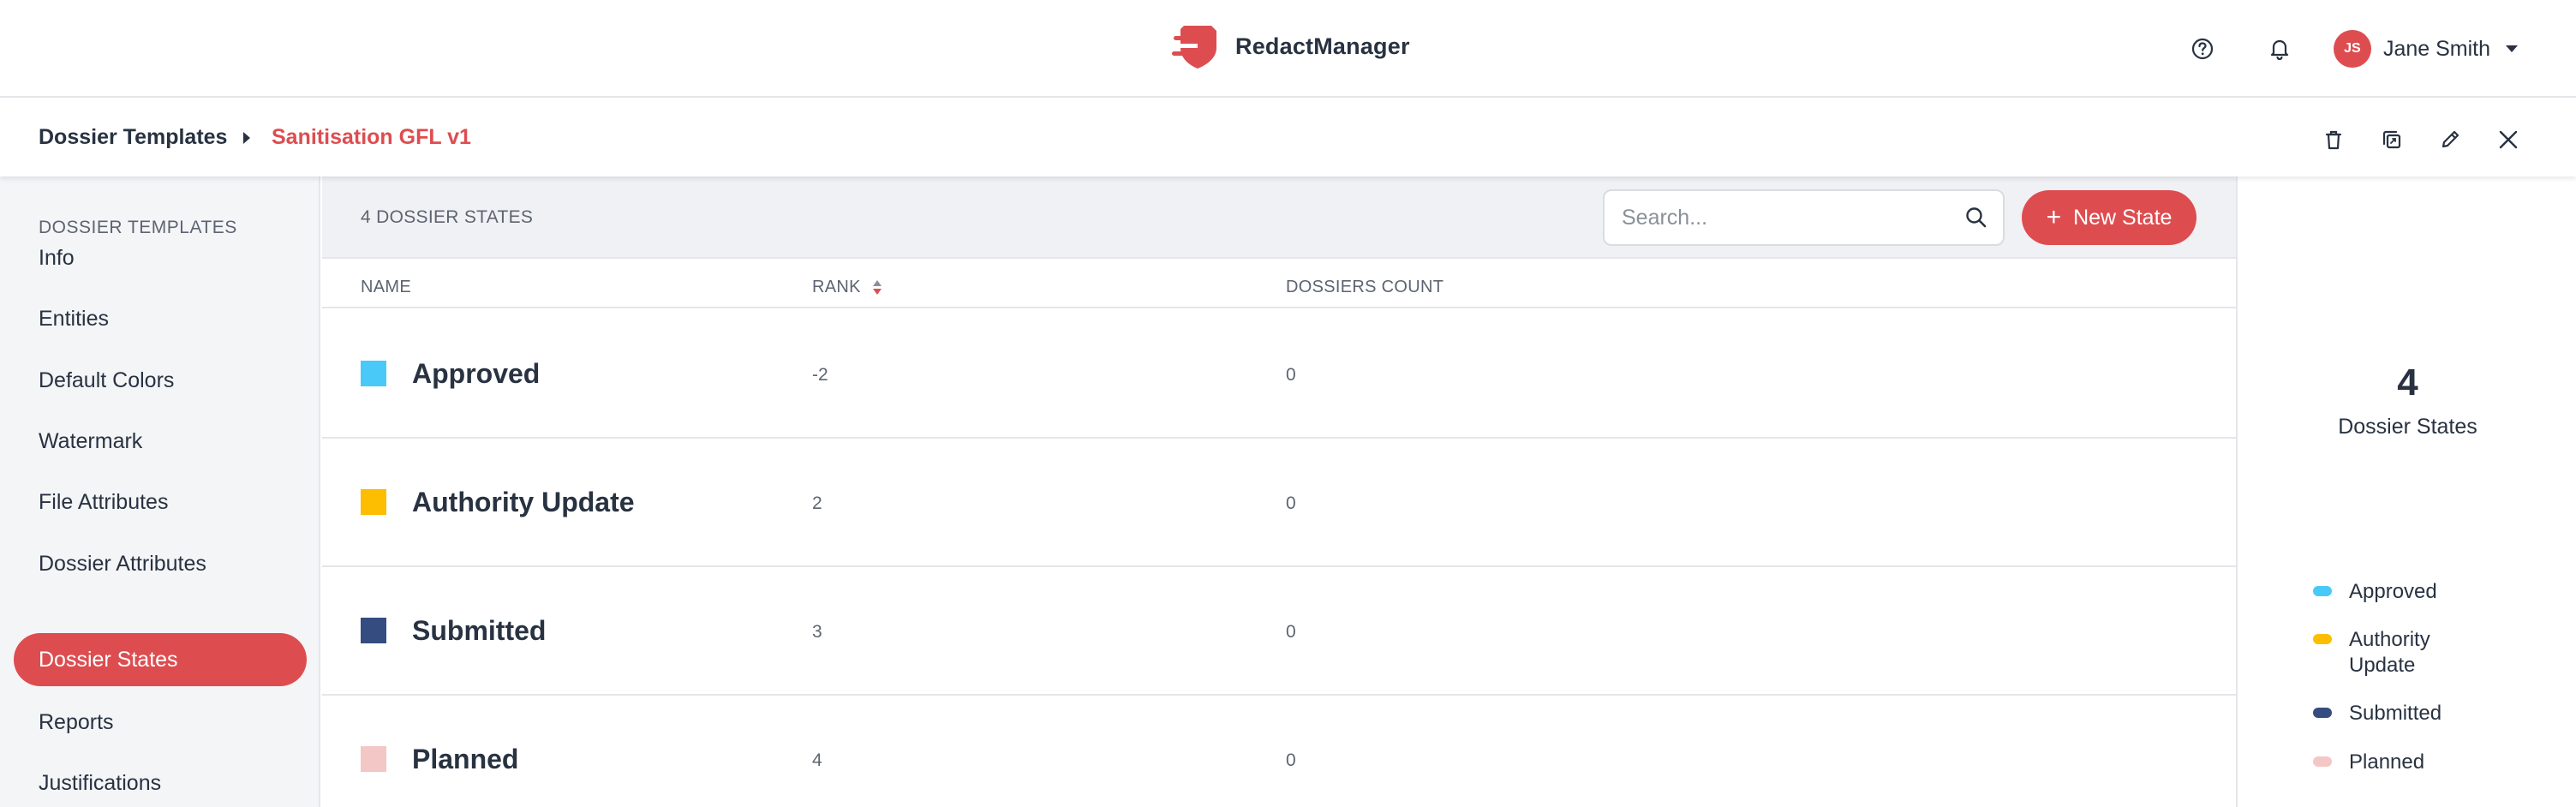 This screenshot has height=807, width=2576. I want to click on sidebar-item-justifications: Justifications, so click(161, 781).